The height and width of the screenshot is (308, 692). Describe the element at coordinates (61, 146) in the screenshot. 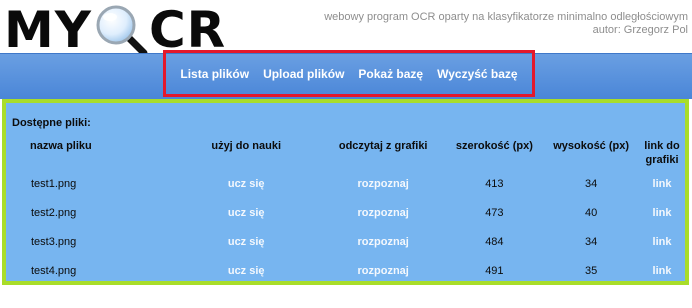

I see `col-file-name: nazwa pliku` at that location.